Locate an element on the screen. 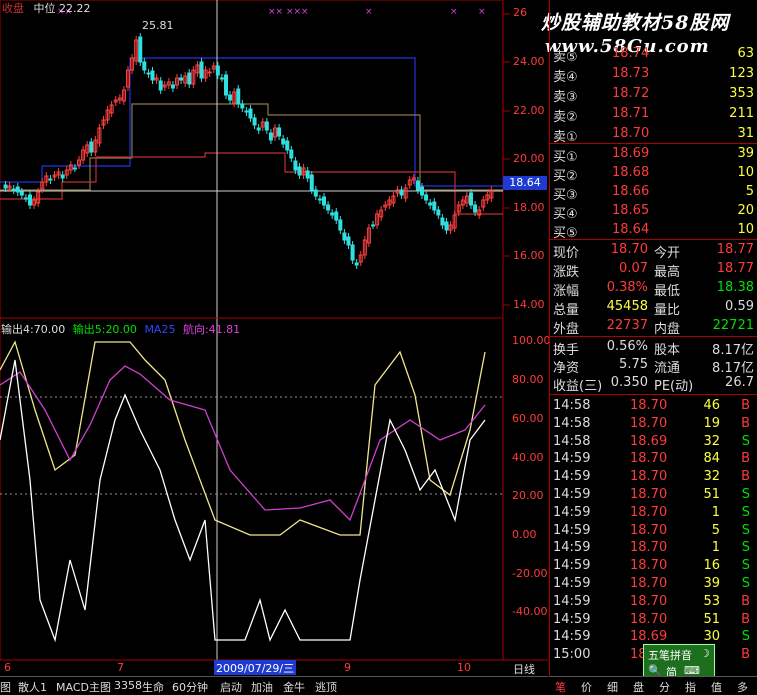  indicator-tab: 60分钟 is located at coordinates (190, 687).